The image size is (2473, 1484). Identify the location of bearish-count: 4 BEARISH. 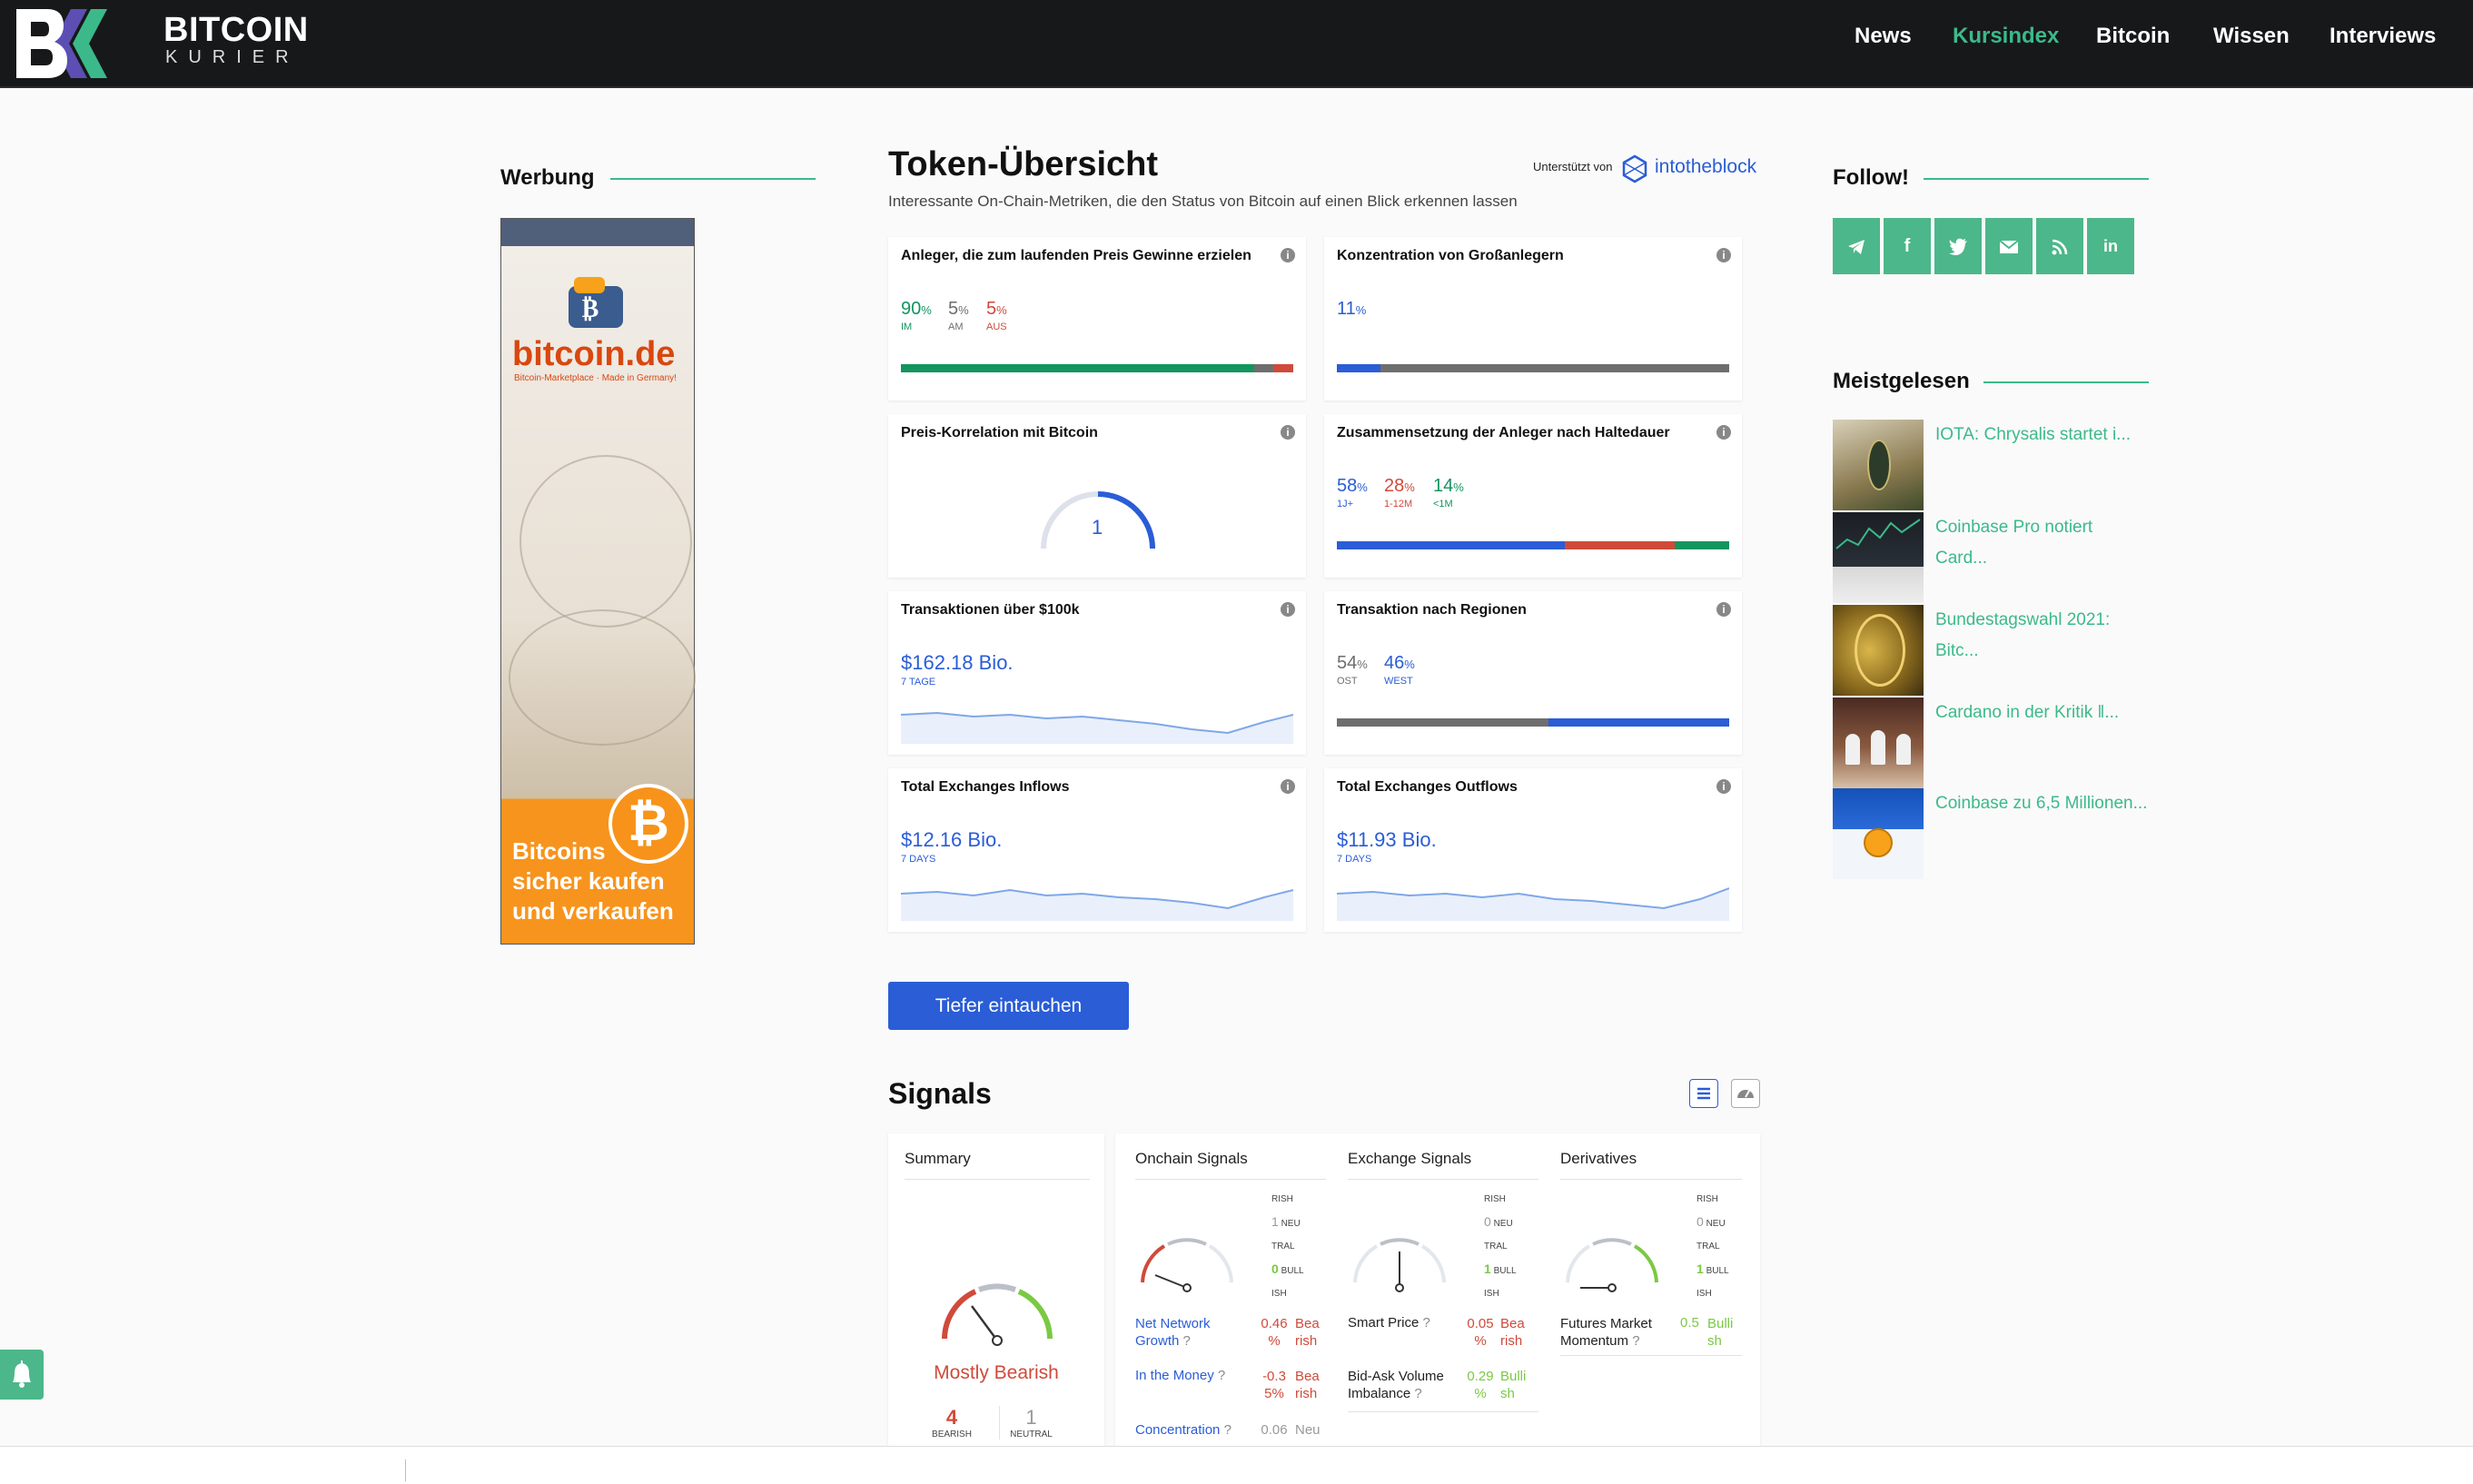
(952, 1422).